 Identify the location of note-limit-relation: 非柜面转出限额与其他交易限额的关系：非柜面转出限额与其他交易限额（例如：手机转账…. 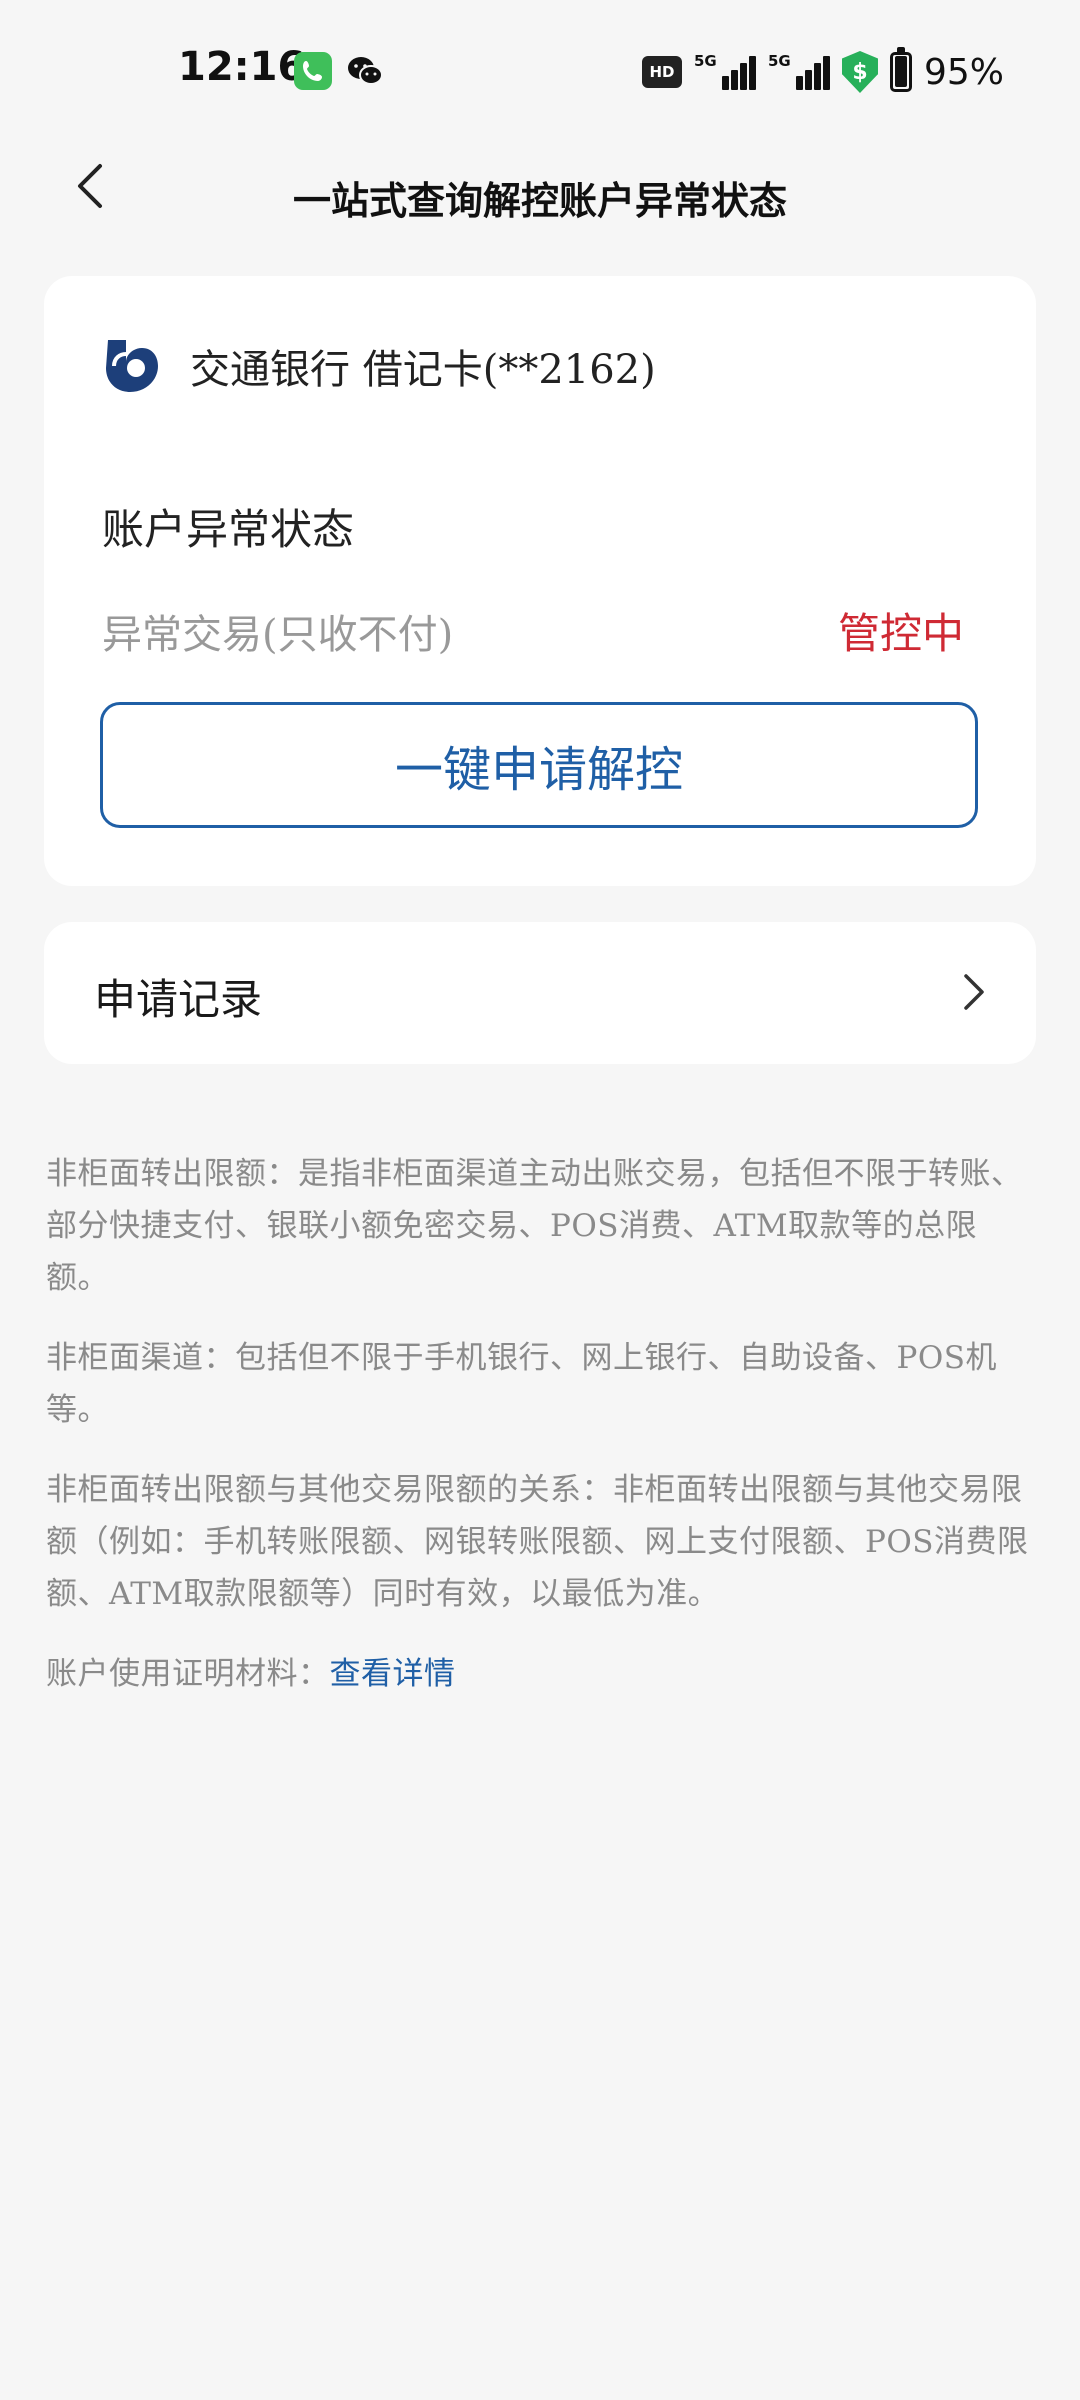
(537, 1542).